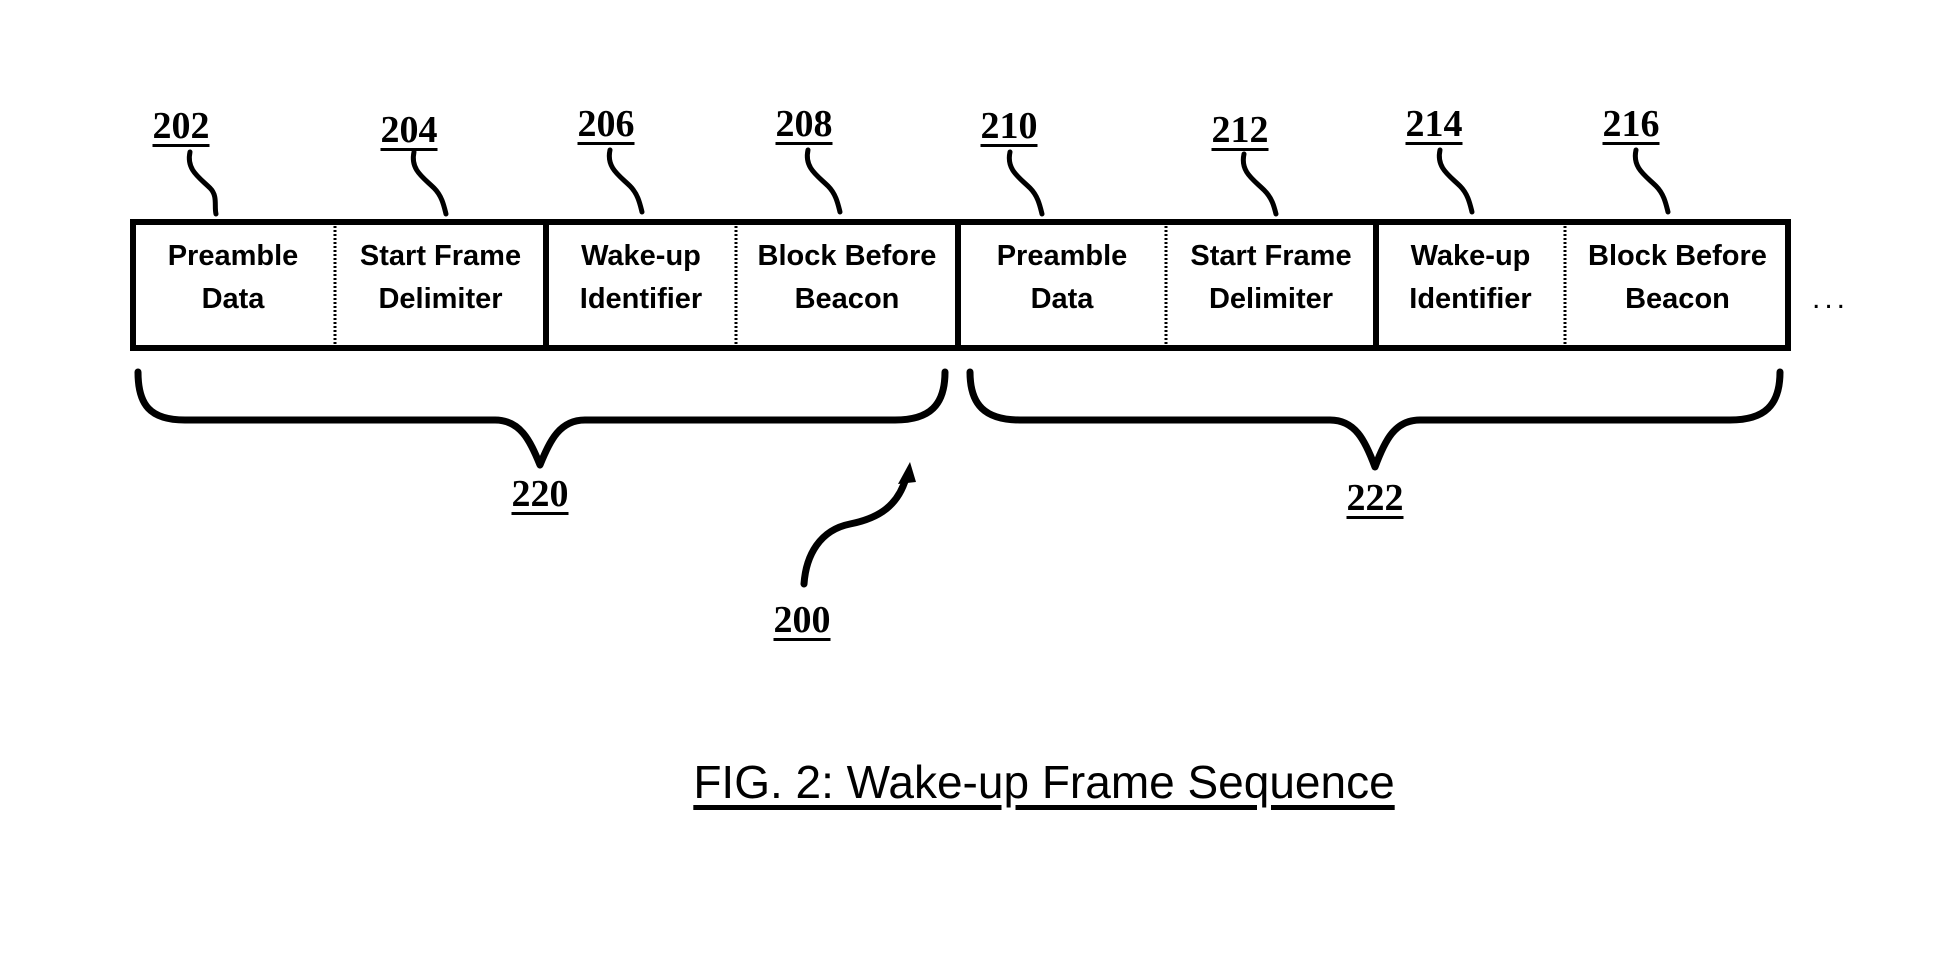 This screenshot has height=969, width=1960. What do you see at coordinates (409, 130) in the screenshot?
I see `ref-label-204: 204` at bounding box center [409, 130].